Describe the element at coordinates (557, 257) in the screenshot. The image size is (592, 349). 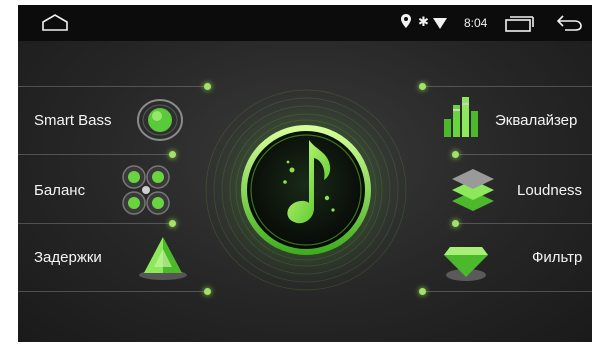
I see `filter-label: Фильтр` at that location.